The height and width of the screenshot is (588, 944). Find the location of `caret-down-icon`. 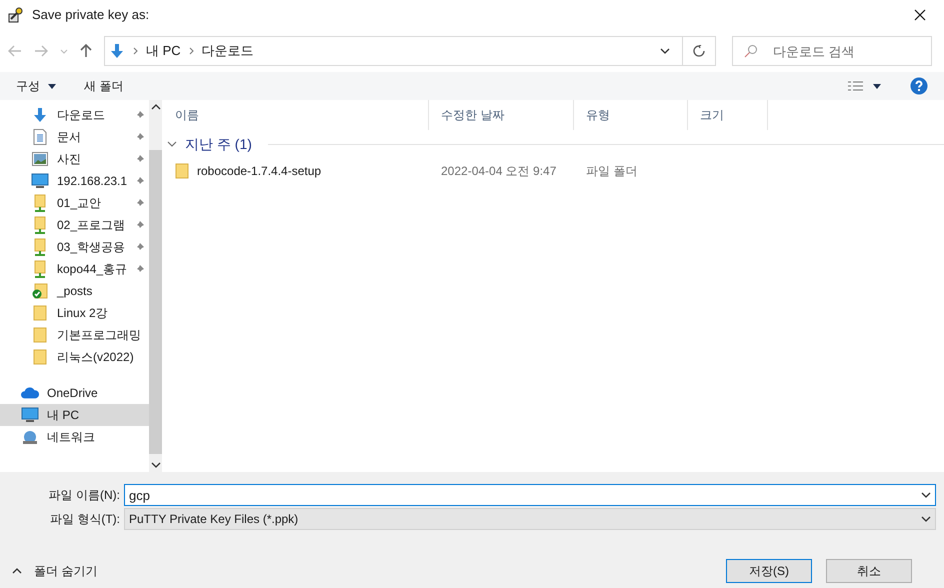

caret-down-icon is located at coordinates (52, 86).